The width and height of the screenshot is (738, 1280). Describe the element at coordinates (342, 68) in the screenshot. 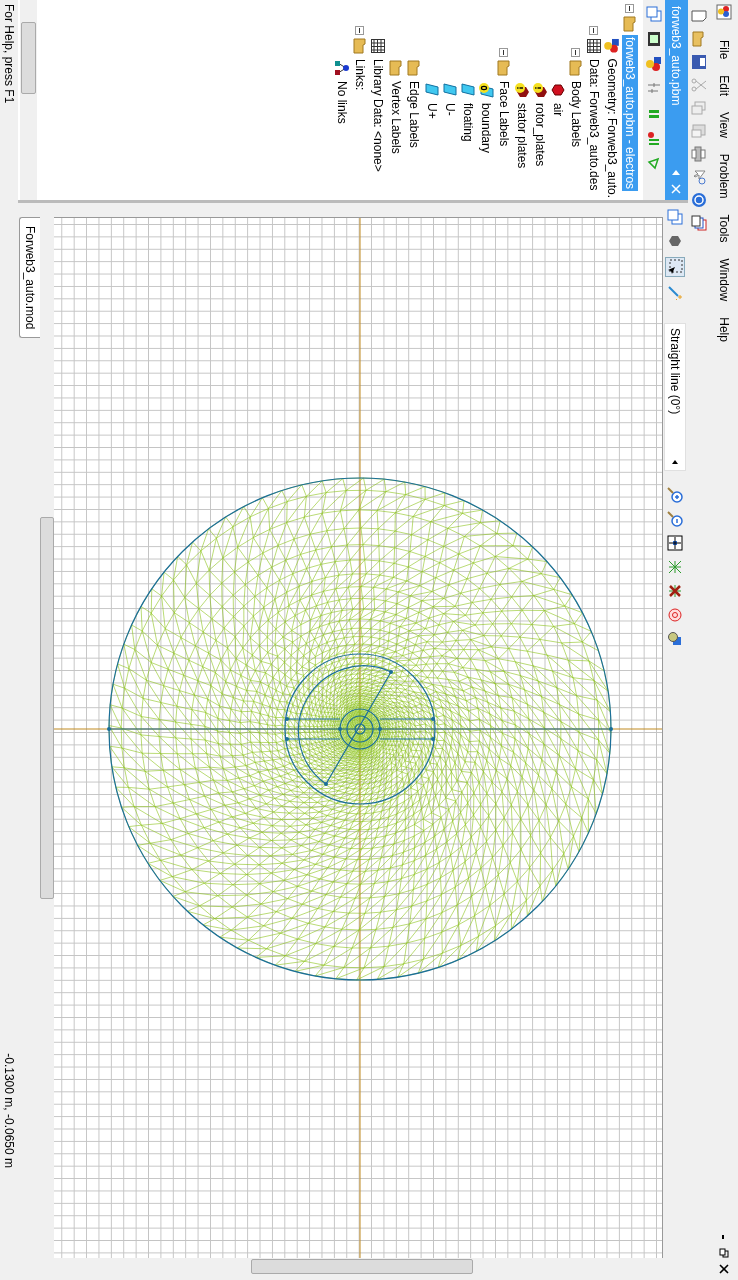

I see `links-icon` at that location.